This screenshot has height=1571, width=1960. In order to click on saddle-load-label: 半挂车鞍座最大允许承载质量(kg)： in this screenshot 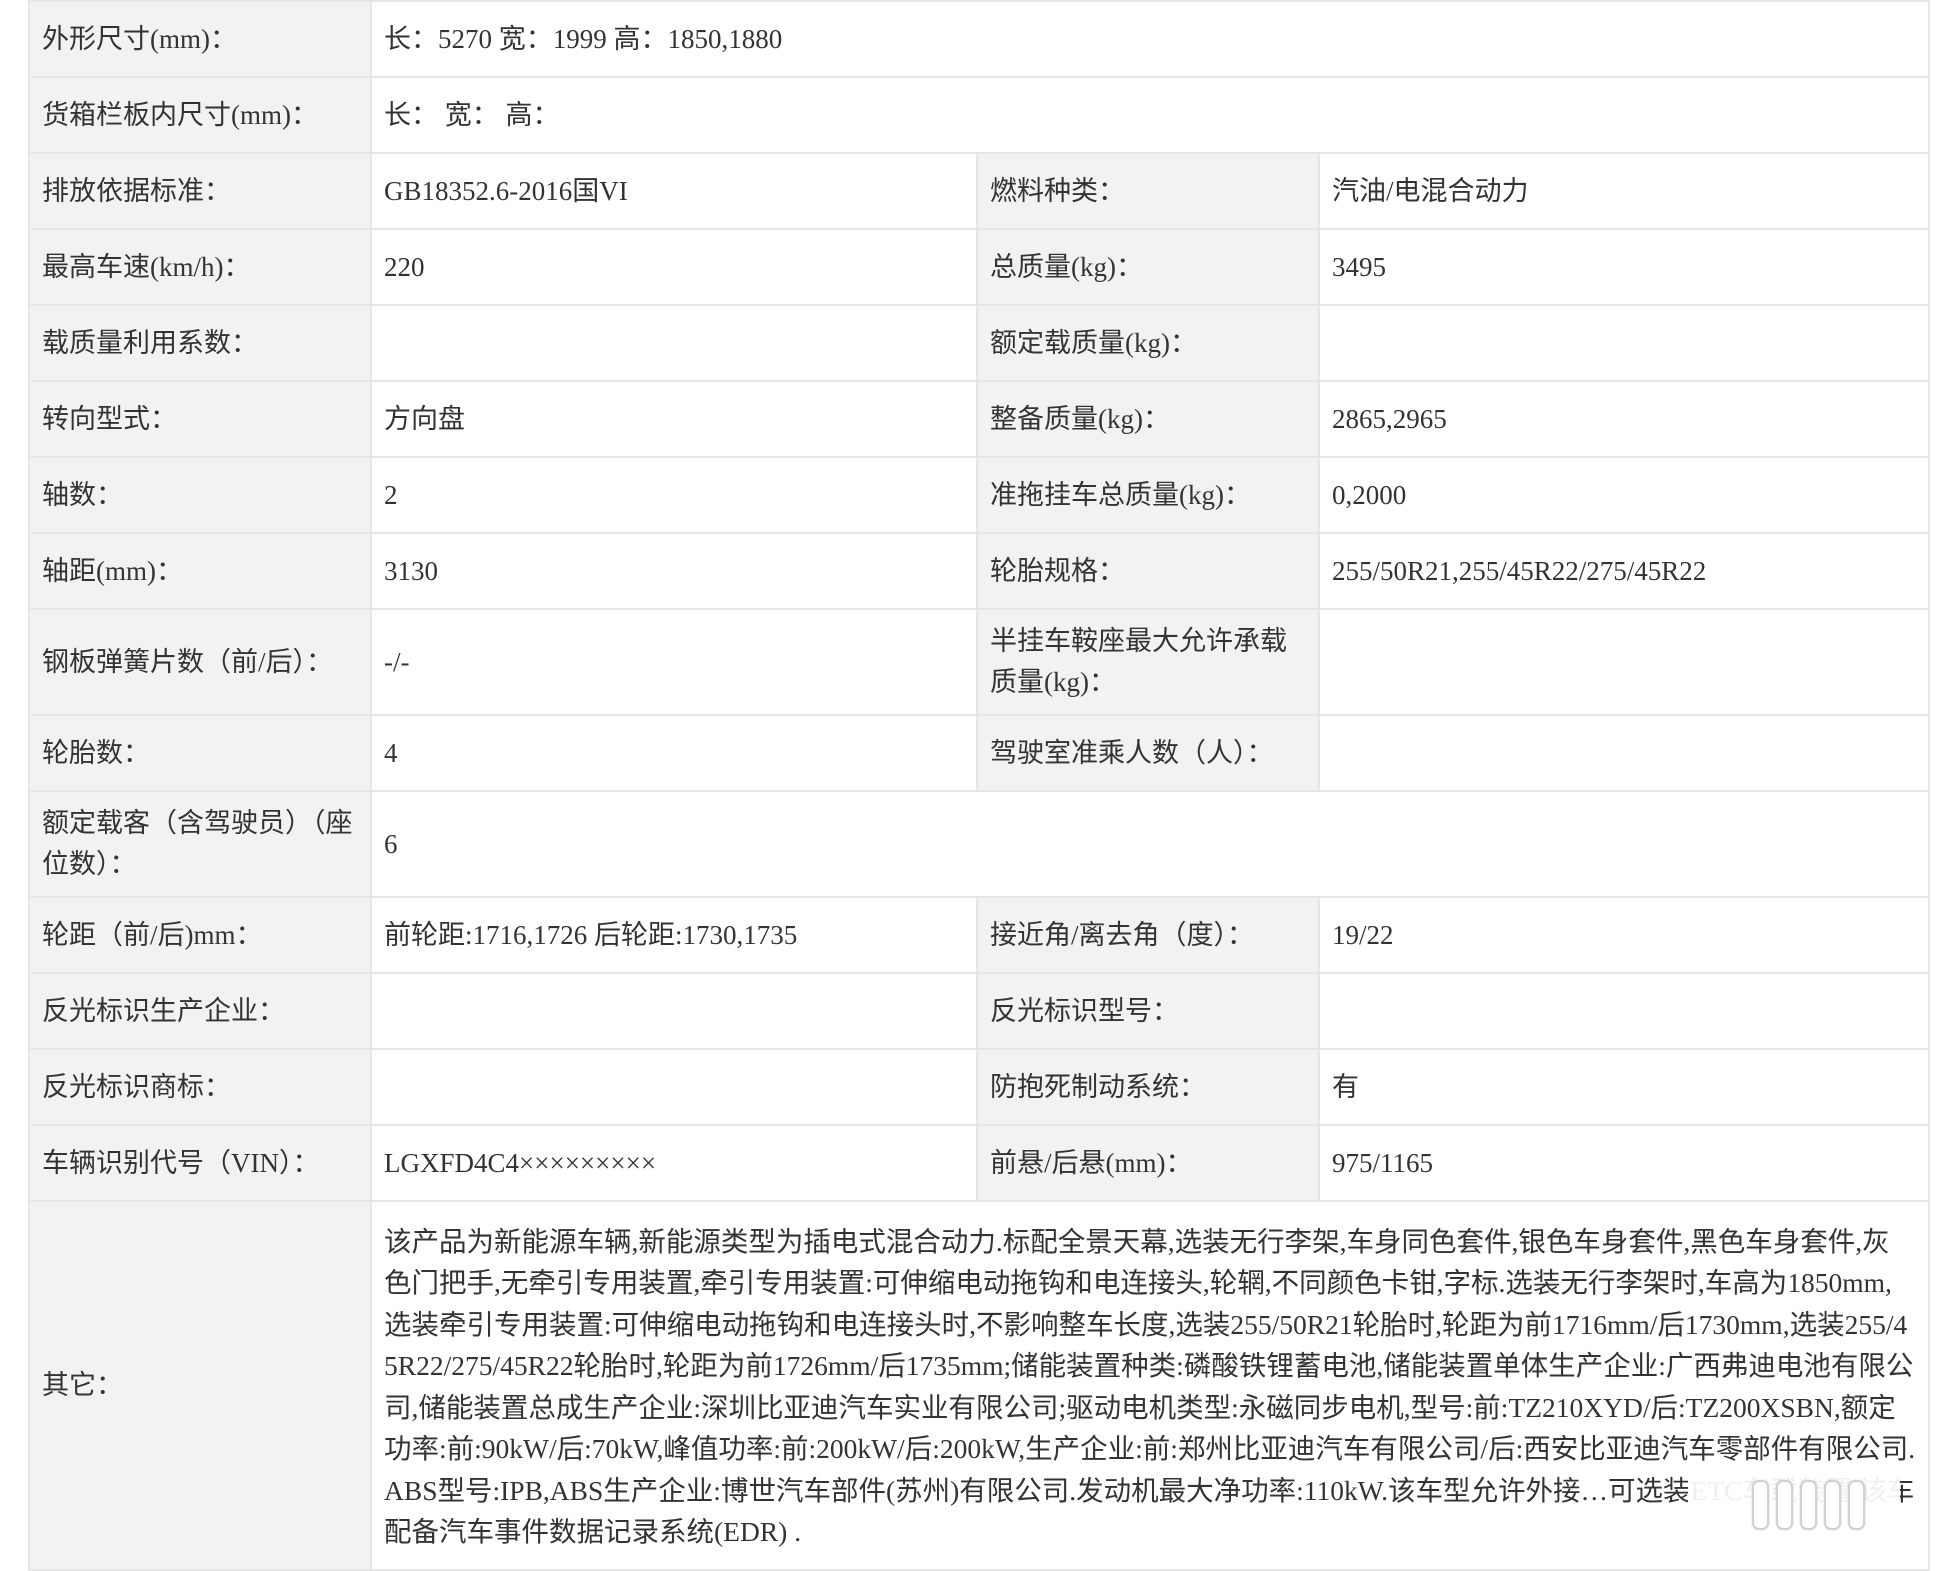, I will do `click(1148, 662)`.